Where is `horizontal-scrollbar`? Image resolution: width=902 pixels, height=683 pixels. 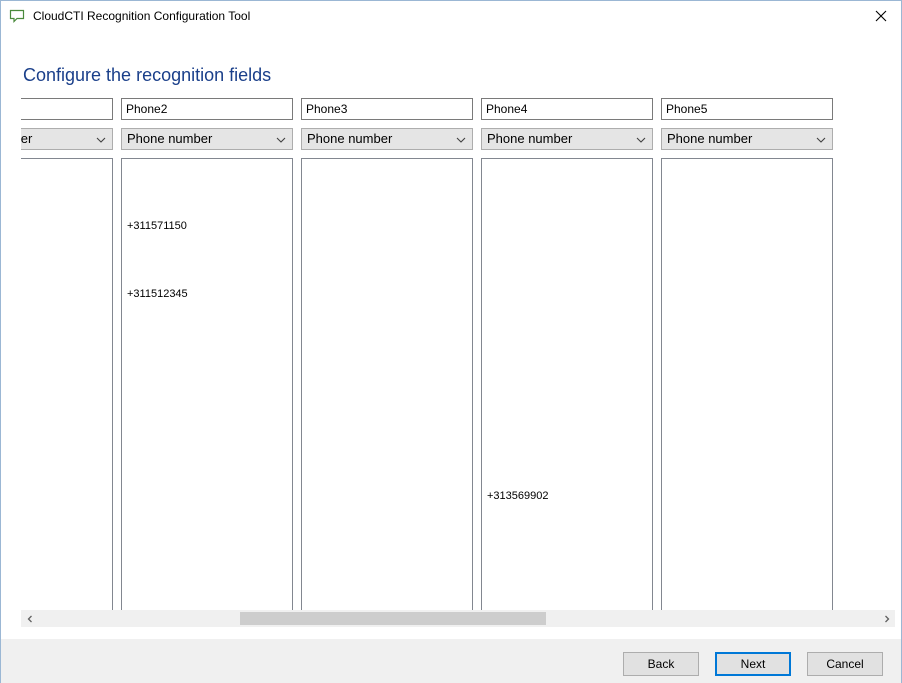 horizontal-scrollbar is located at coordinates (458, 618).